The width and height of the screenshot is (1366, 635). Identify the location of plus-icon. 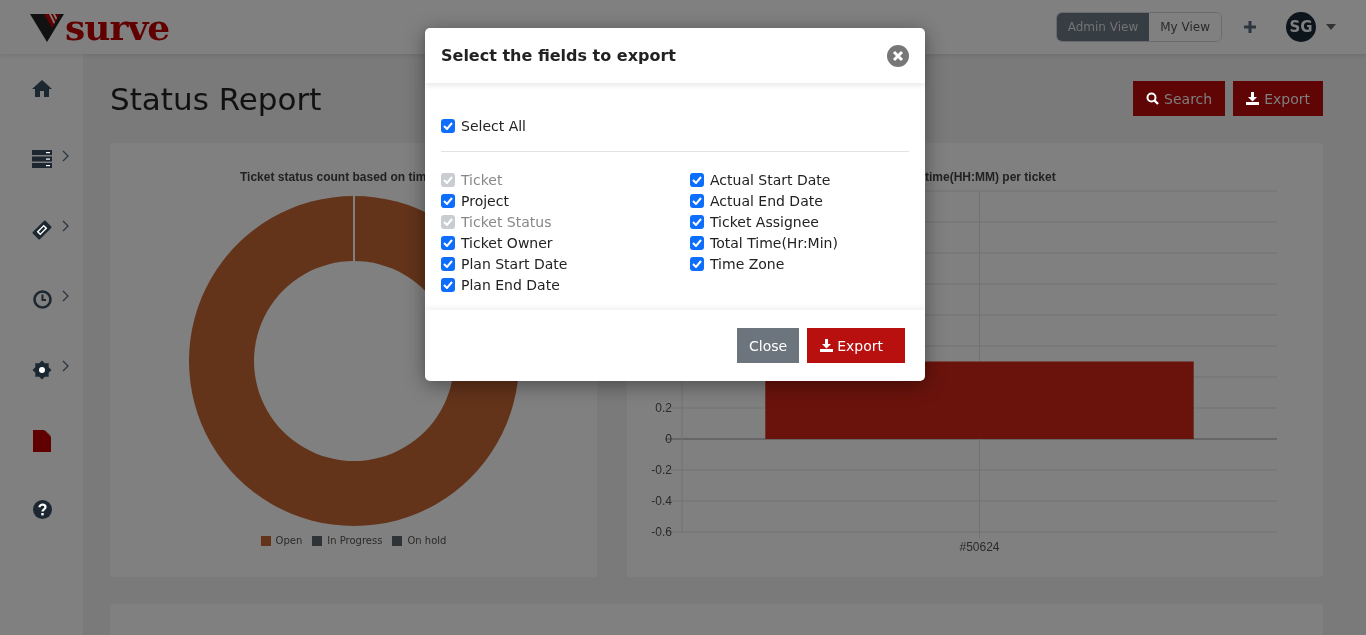
(1250, 27).